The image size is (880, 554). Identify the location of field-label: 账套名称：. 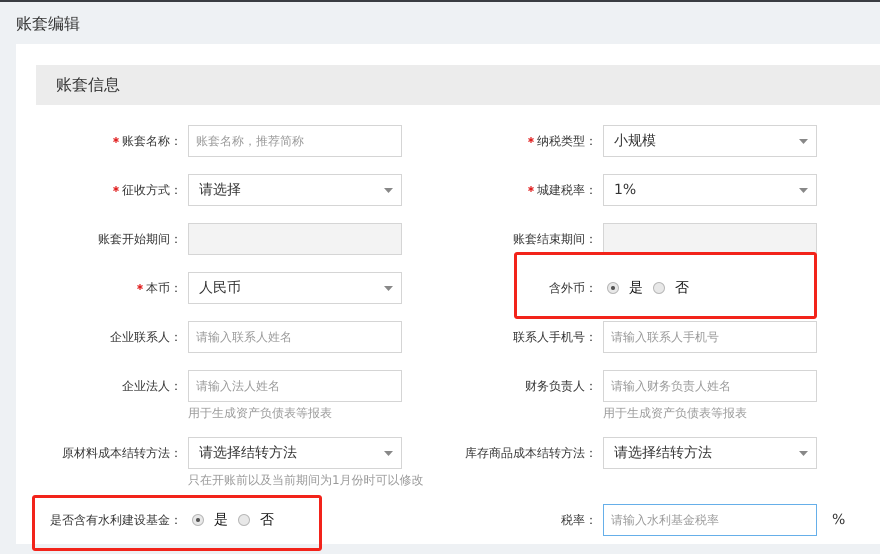
(152, 141).